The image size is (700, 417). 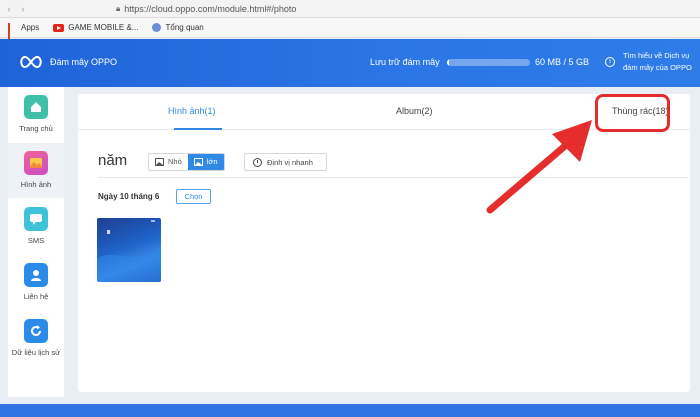 What do you see at coordinates (539, 167) in the screenshot?
I see `annotation-arrow-icon` at bounding box center [539, 167].